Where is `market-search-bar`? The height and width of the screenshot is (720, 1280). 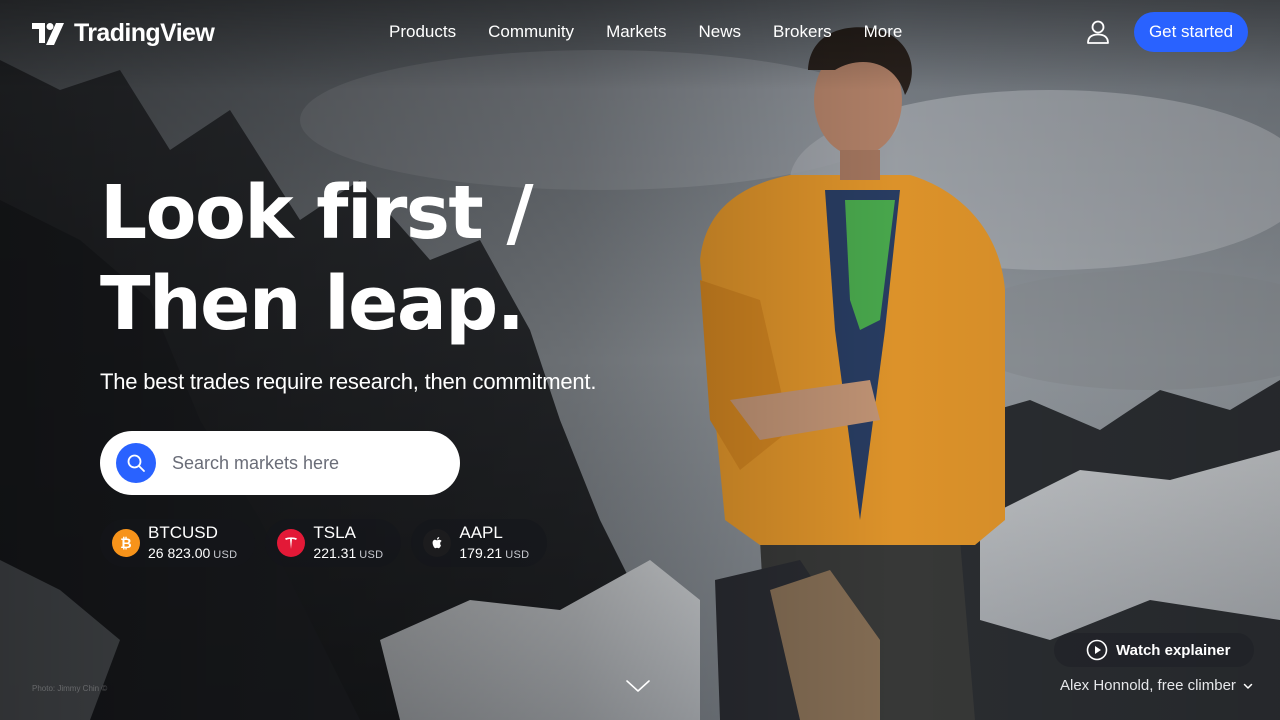
market-search-bar is located at coordinates (280, 463).